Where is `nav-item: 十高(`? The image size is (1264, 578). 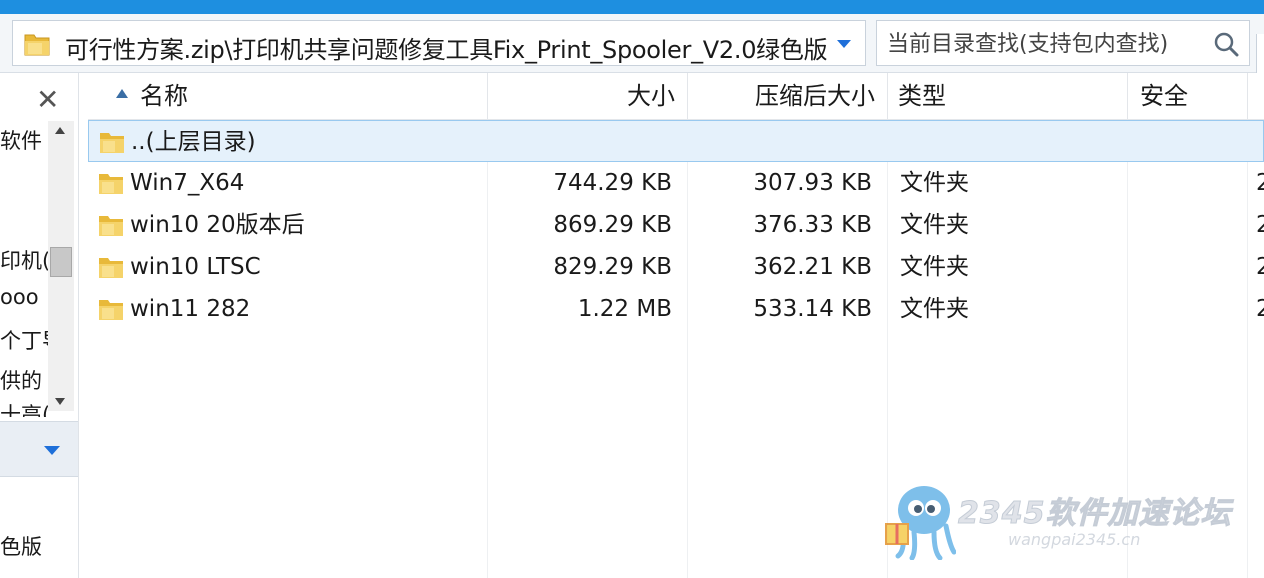 nav-item: 十高( is located at coordinates (25, 408).